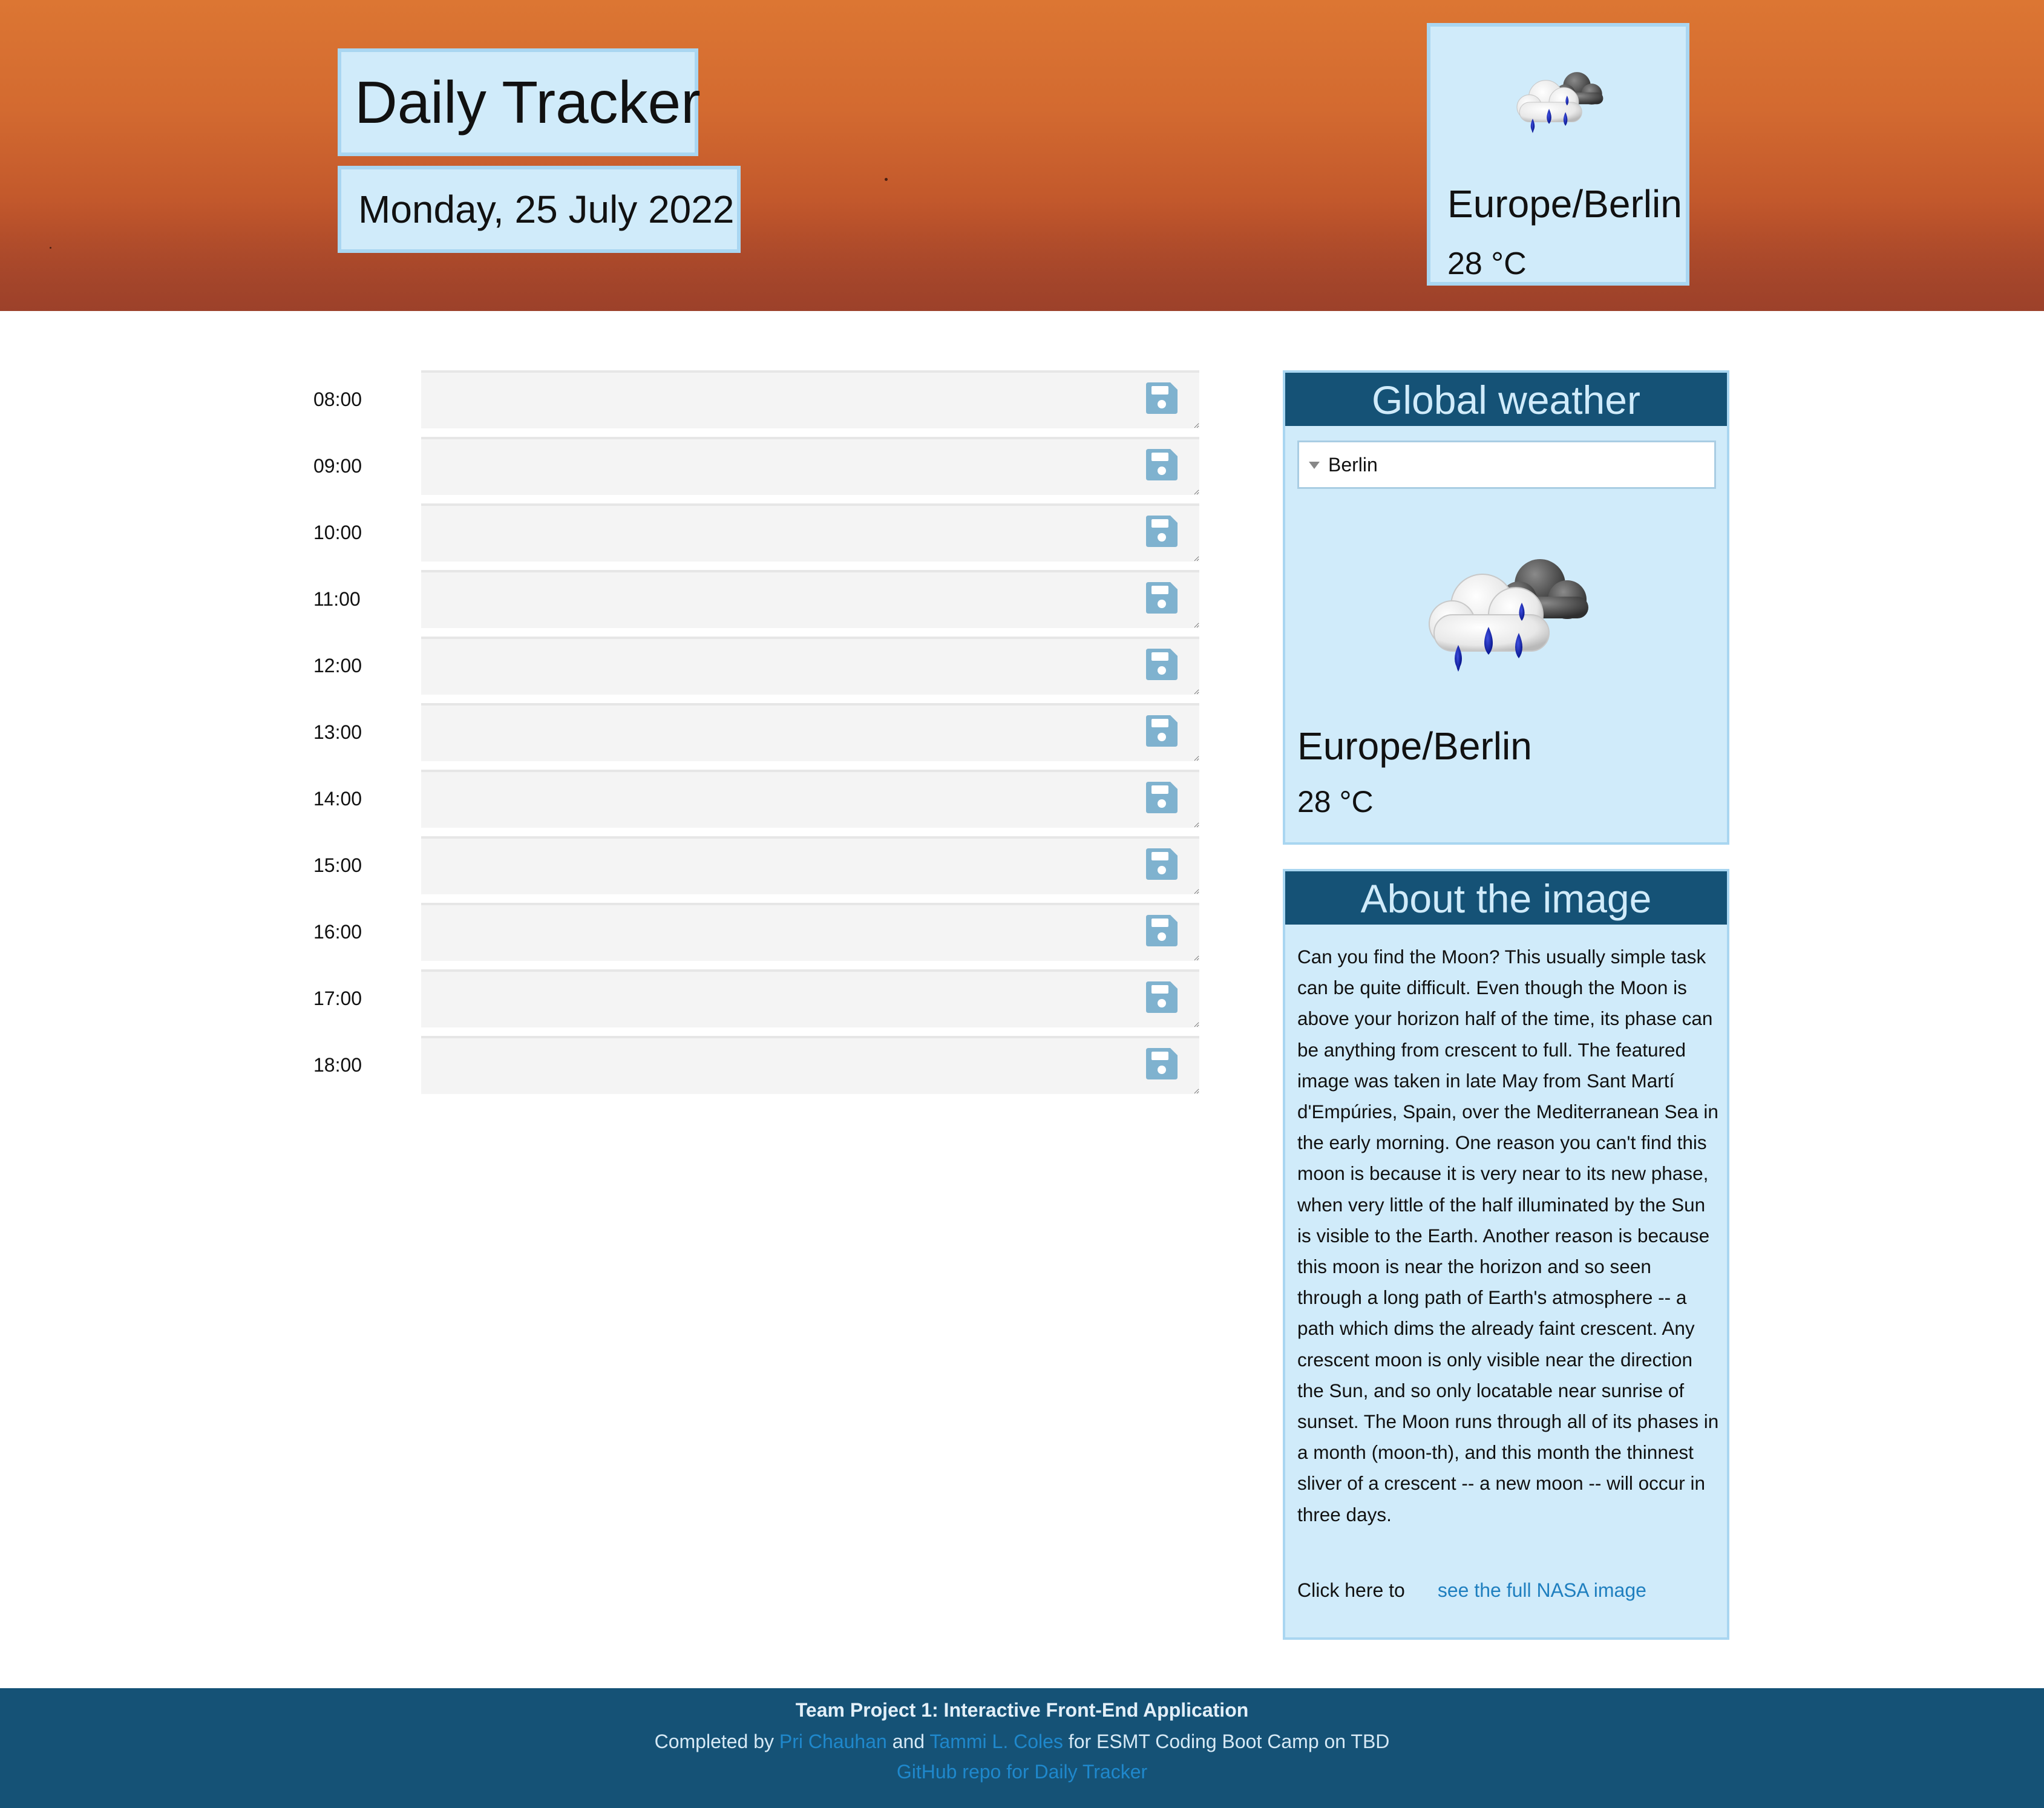  What do you see at coordinates (1542, 1590) in the screenshot?
I see `nasa-image-link: see the full NASA image` at bounding box center [1542, 1590].